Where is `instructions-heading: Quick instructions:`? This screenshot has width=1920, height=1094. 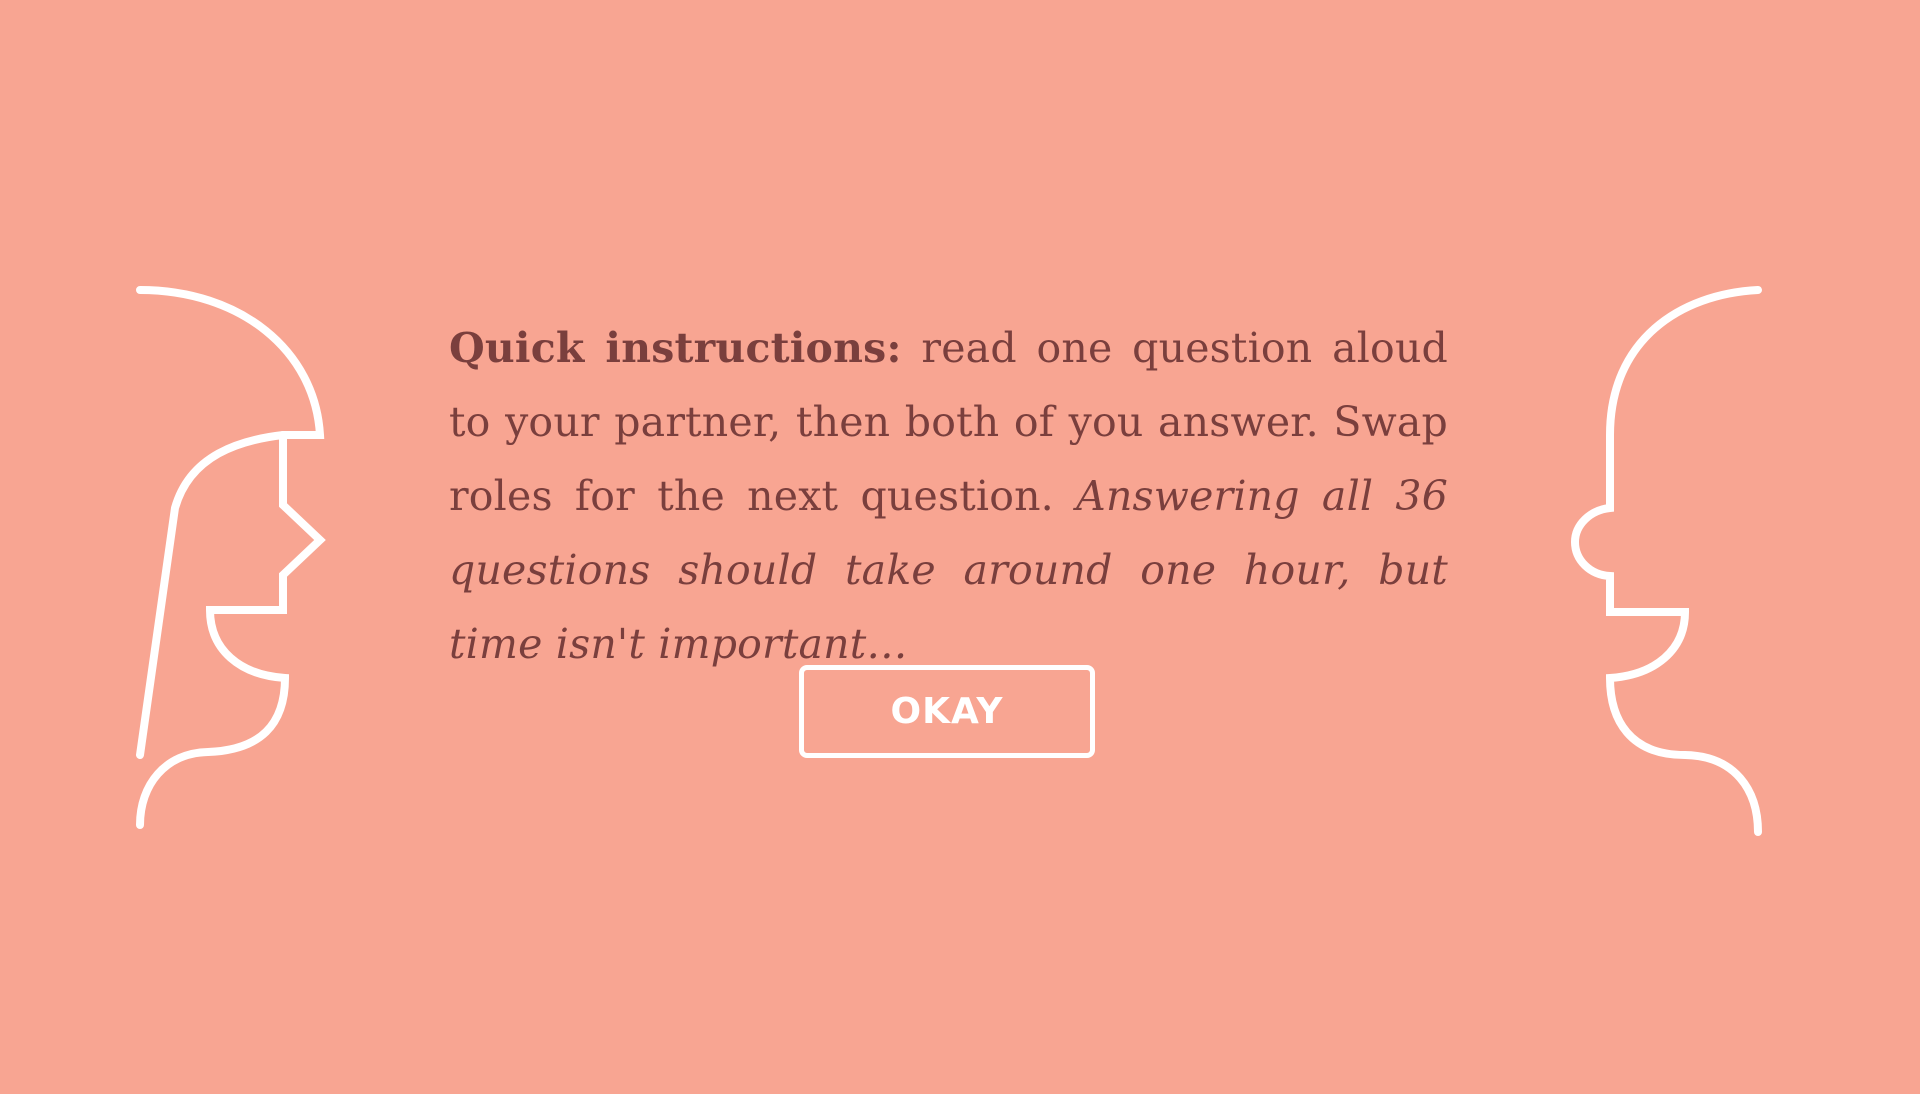 instructions-heading: Quick instructions: is located at coordinates (675, 348).